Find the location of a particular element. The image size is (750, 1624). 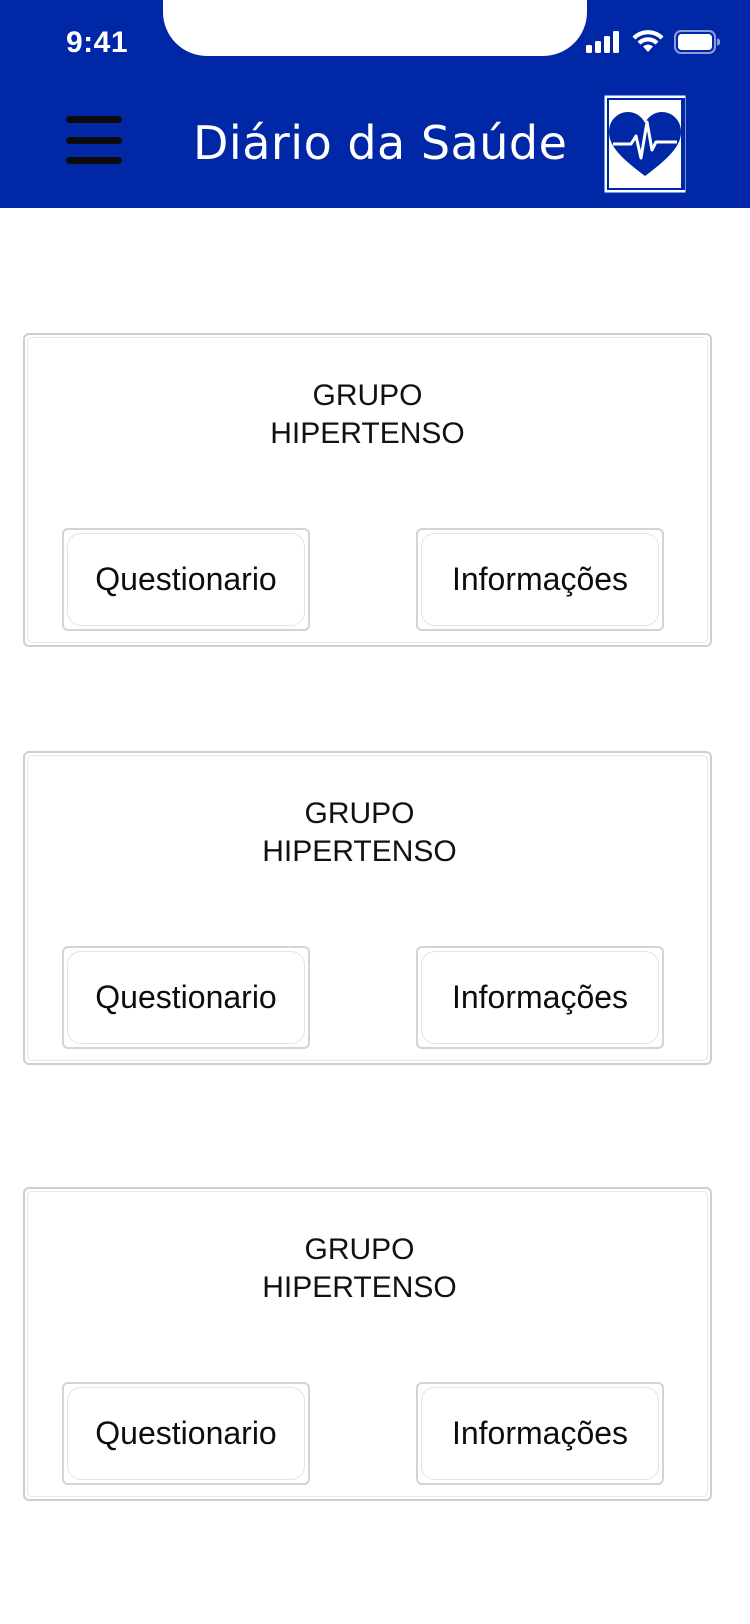

status-icons is located at coordinates (653, 42).